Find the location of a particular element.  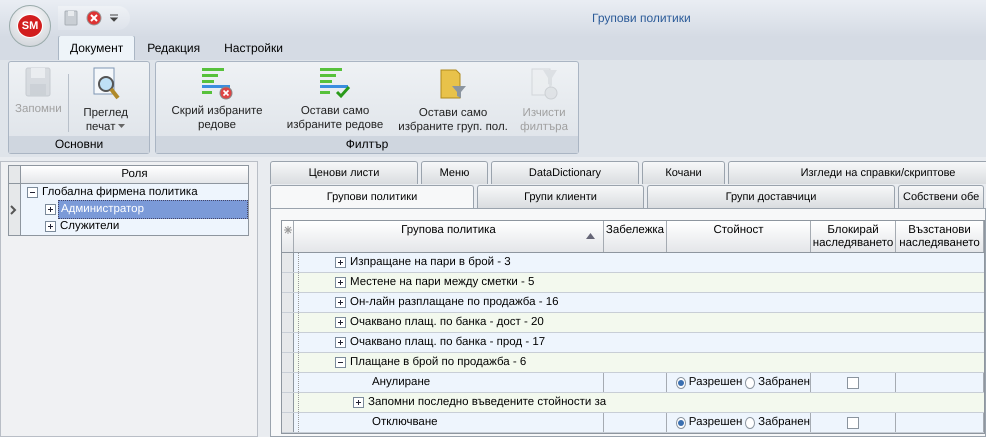

app-button: SM is located at coordinates (30, 26).